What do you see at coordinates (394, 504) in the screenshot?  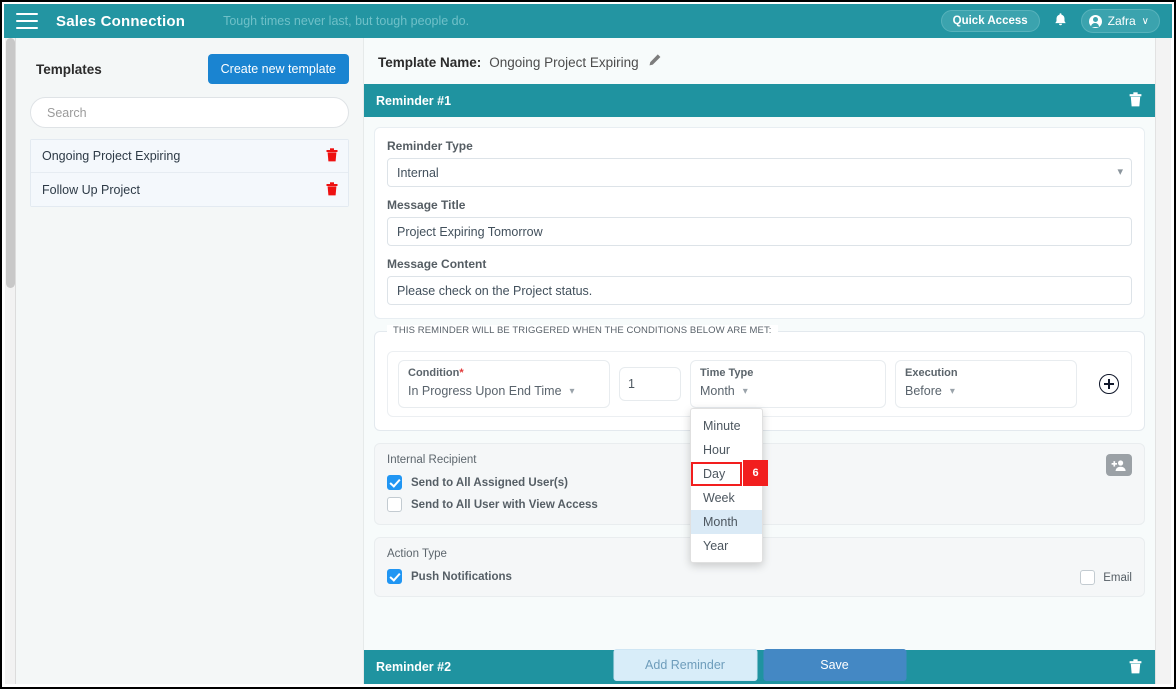 I see `checkbox-send-all-view-access` at bounding box center [394, 504].